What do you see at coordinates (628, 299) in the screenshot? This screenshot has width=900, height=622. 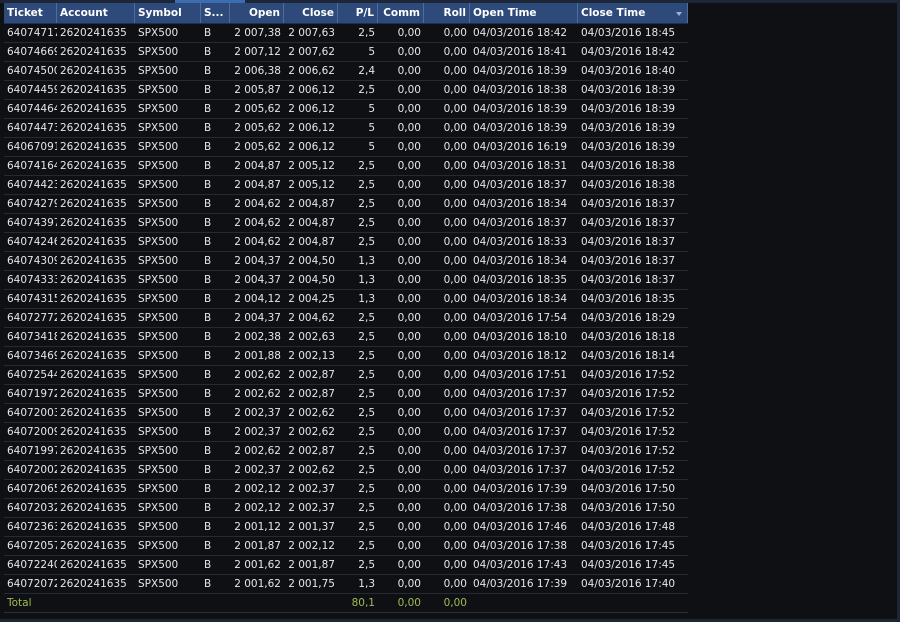 I see `cell-close-time: 04/03/2016 18:35` at bounding box center [628, 299].